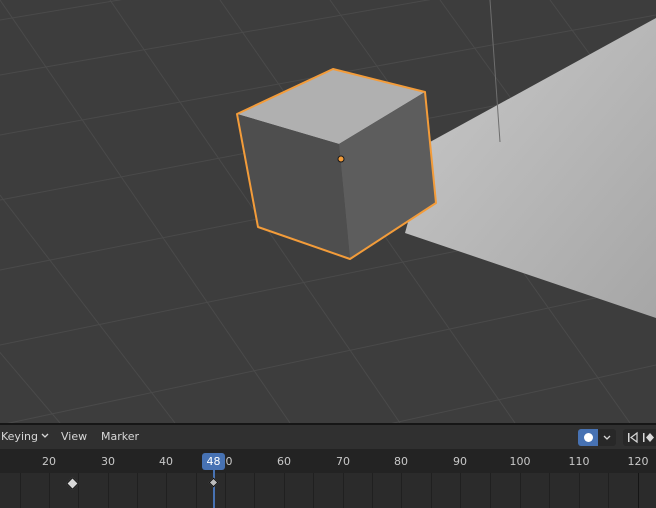 This screenshot has width=656, height=508. I want to click on jump-to-keyframe-button, so click(648, 437).